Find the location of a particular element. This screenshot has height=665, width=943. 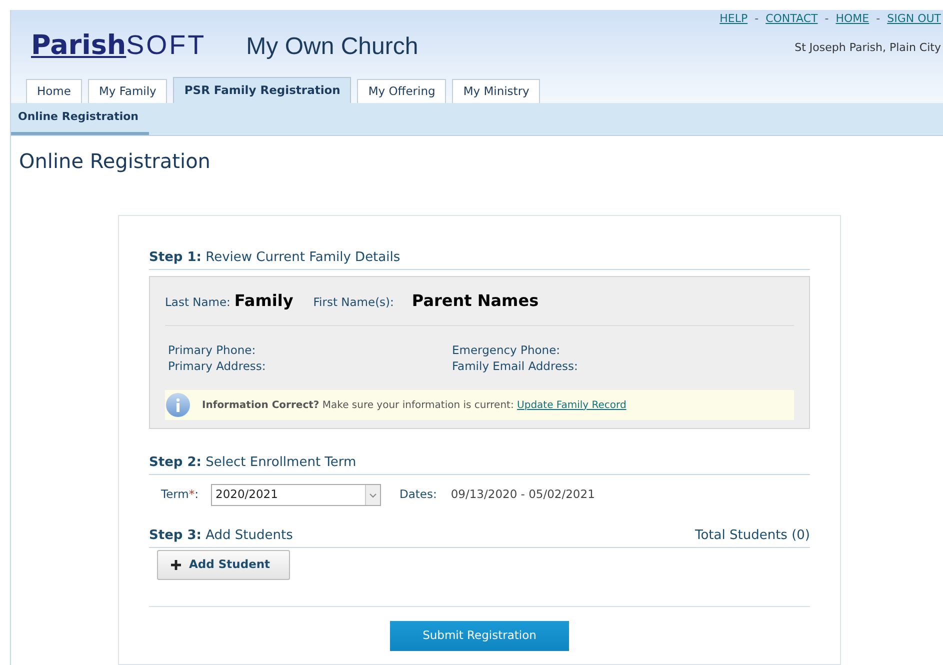

term-dates: 09/13/2020 - 05/02/2021 is located at coordinates (522, 495).